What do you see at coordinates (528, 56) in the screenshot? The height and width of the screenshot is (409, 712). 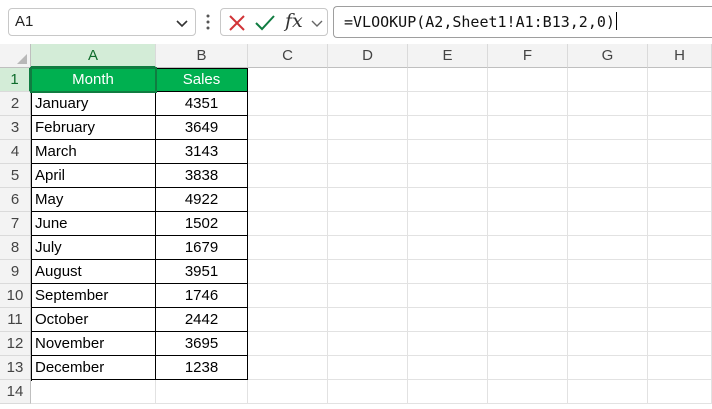 I see `column-header-f: F` at bounding box center [528, 56].